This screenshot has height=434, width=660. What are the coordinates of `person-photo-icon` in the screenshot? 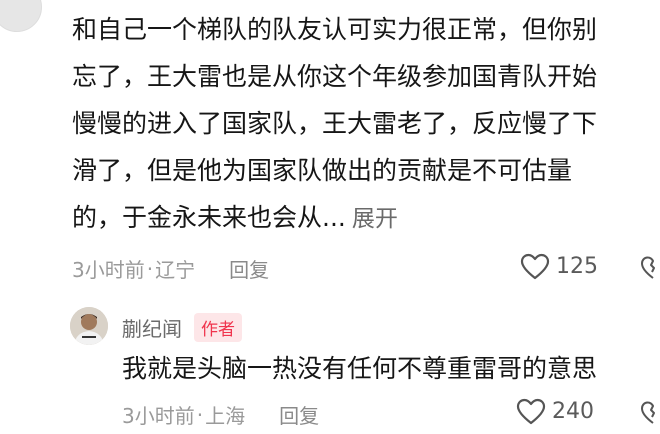 It's located at (89, 326).